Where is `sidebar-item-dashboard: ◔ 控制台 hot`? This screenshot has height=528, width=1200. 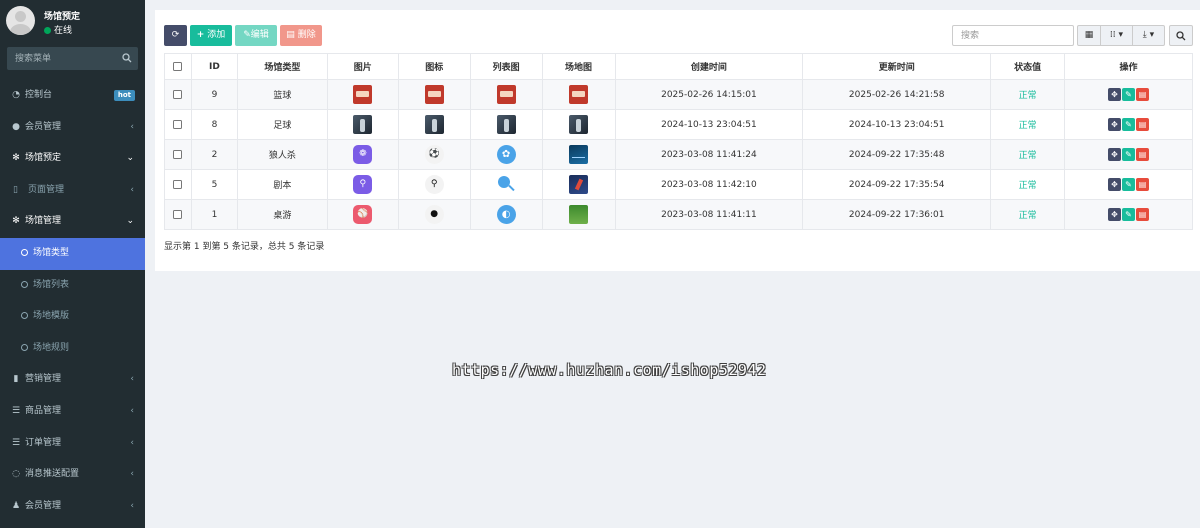 sidebar-item-dashboard: ◔ 控制台 hot is located at coordinates (72, 96).